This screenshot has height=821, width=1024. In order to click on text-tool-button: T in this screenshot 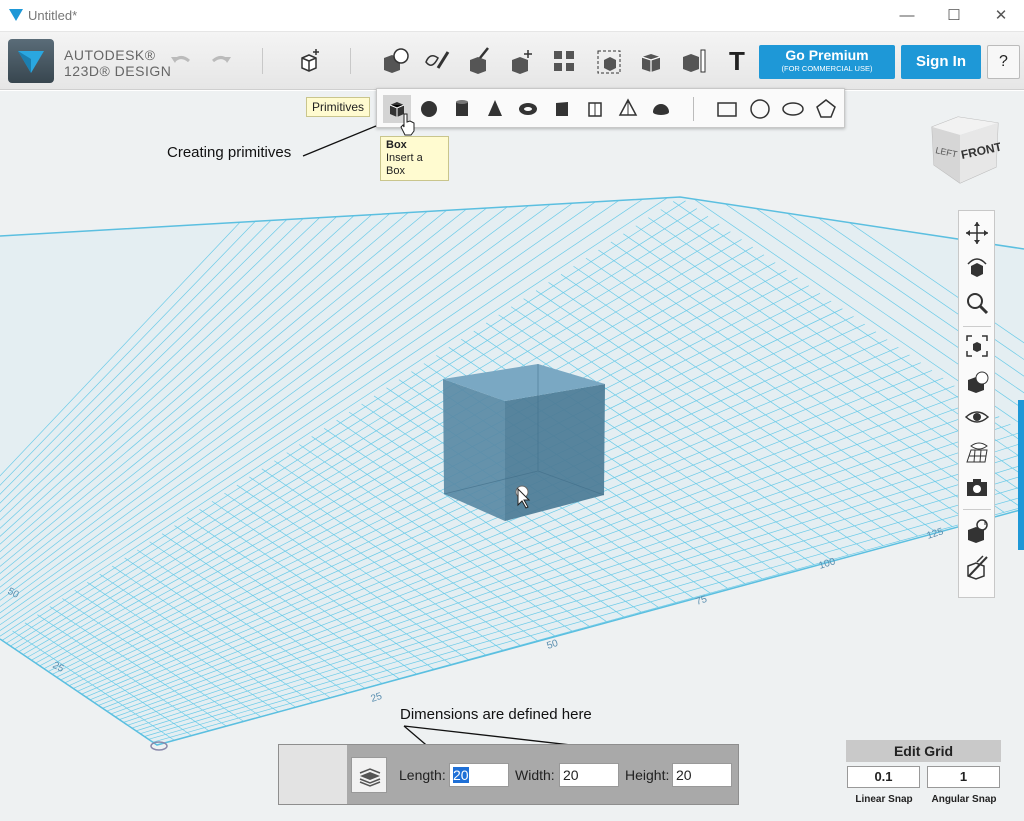, I will do `click(737, 61)`.